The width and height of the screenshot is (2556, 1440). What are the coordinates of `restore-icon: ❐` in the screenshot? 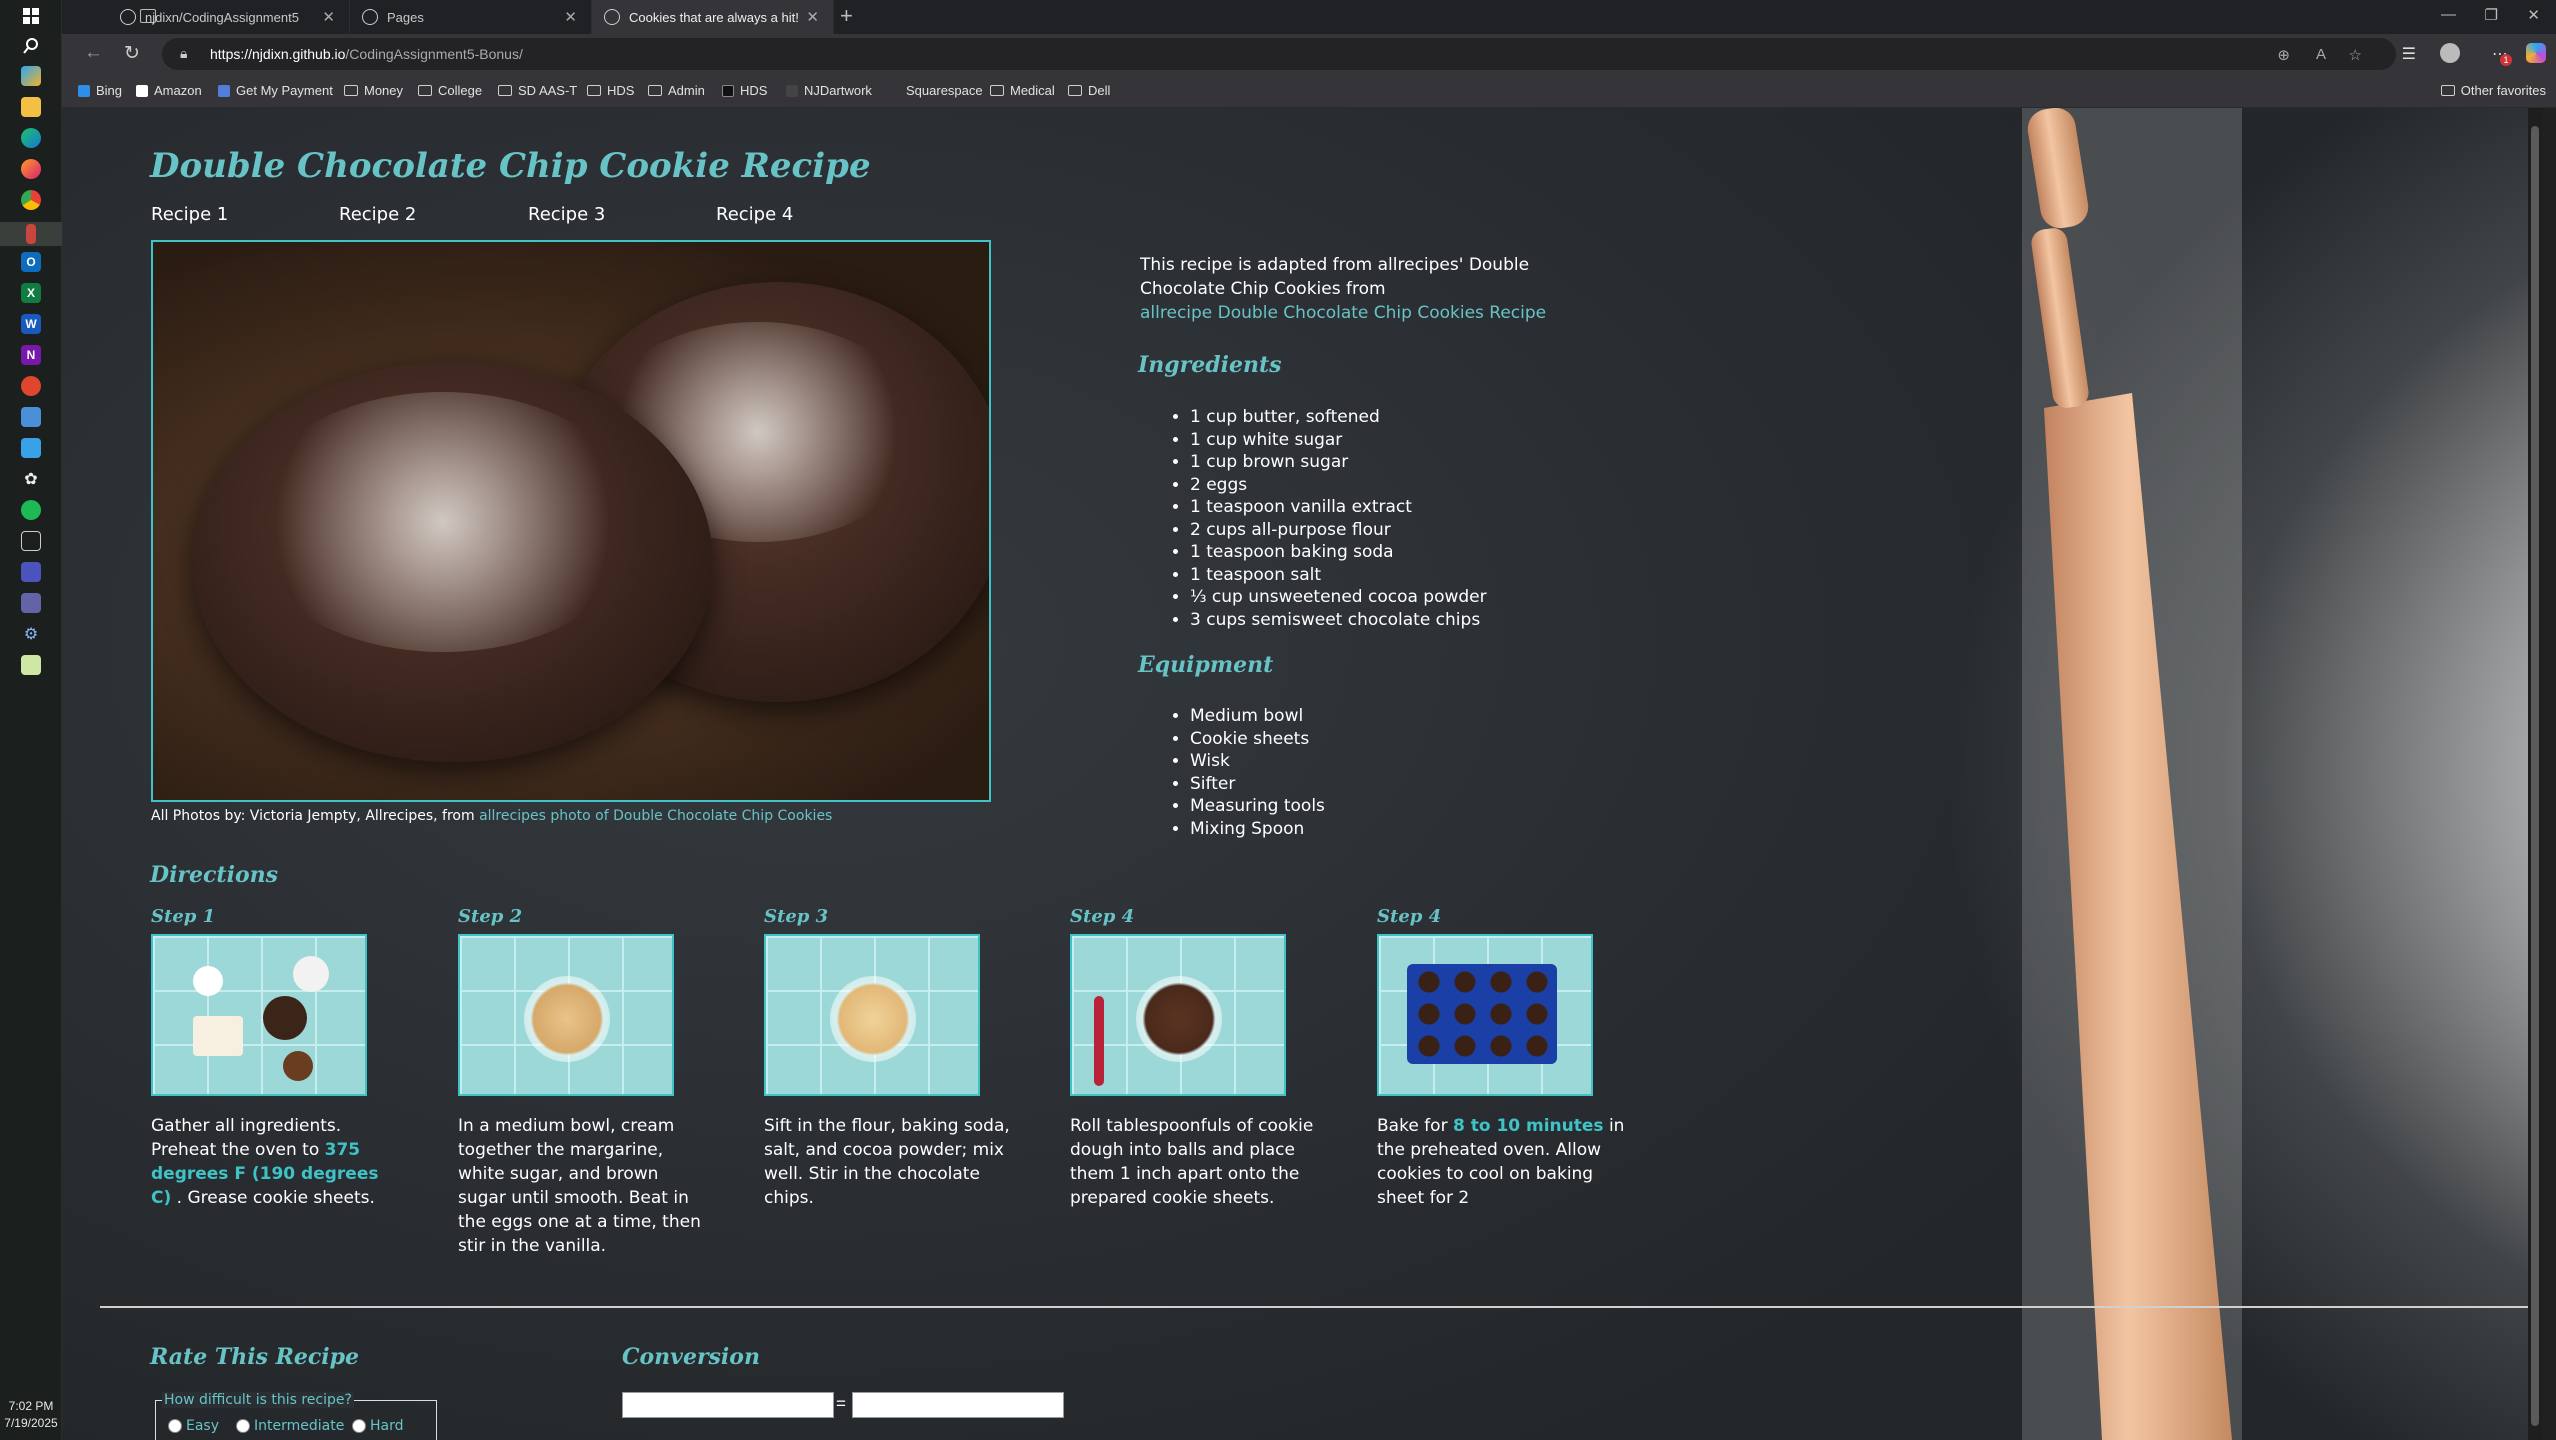 It's located at (2491, 15).